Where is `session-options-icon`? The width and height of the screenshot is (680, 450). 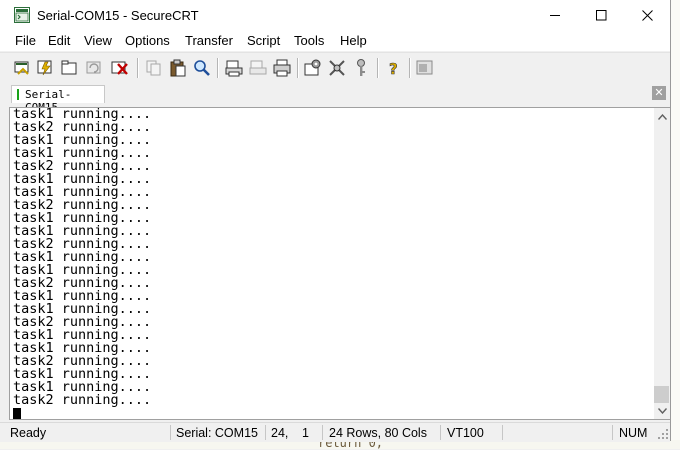
session-options-icon is located at coordinates (312, 67).